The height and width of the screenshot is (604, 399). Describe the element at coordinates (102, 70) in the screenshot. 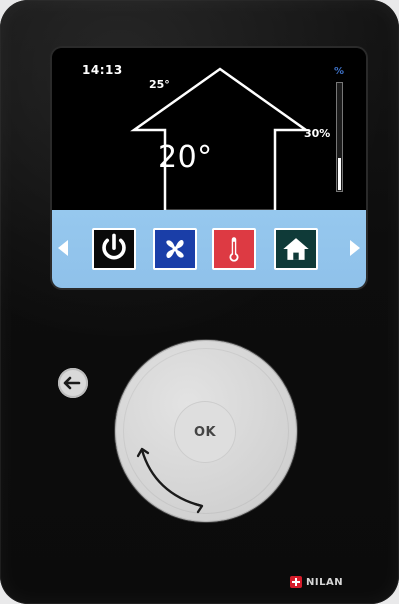

I see `clock-time: 14:13` at that location.